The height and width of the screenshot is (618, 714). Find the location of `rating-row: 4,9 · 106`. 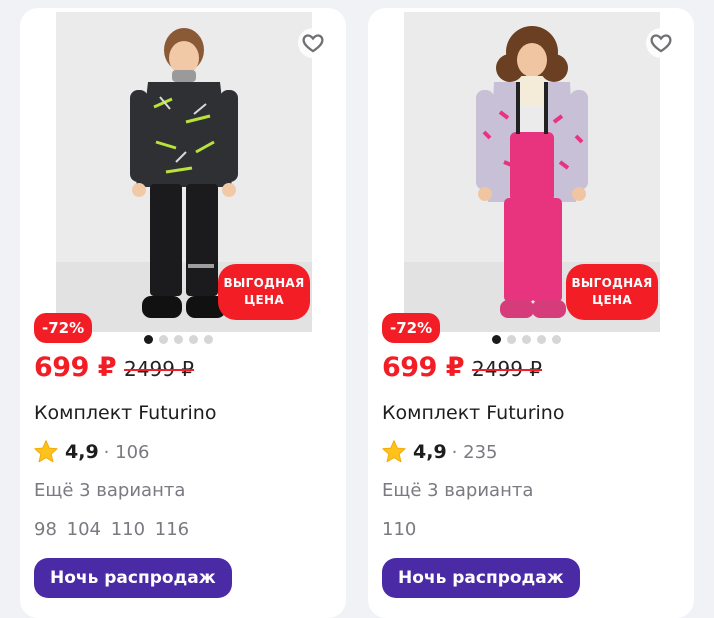

rating-row: 4,9 · 106 is located at coordinates (90, 452).